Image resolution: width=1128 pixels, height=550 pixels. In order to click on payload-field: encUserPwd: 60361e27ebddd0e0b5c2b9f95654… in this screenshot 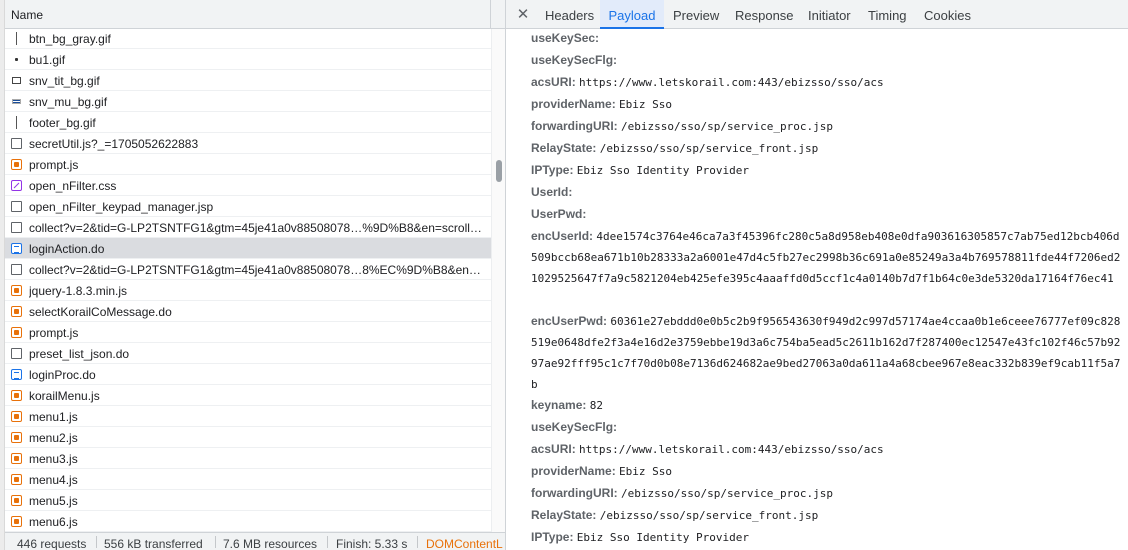, I will do `click(828, 353)`.